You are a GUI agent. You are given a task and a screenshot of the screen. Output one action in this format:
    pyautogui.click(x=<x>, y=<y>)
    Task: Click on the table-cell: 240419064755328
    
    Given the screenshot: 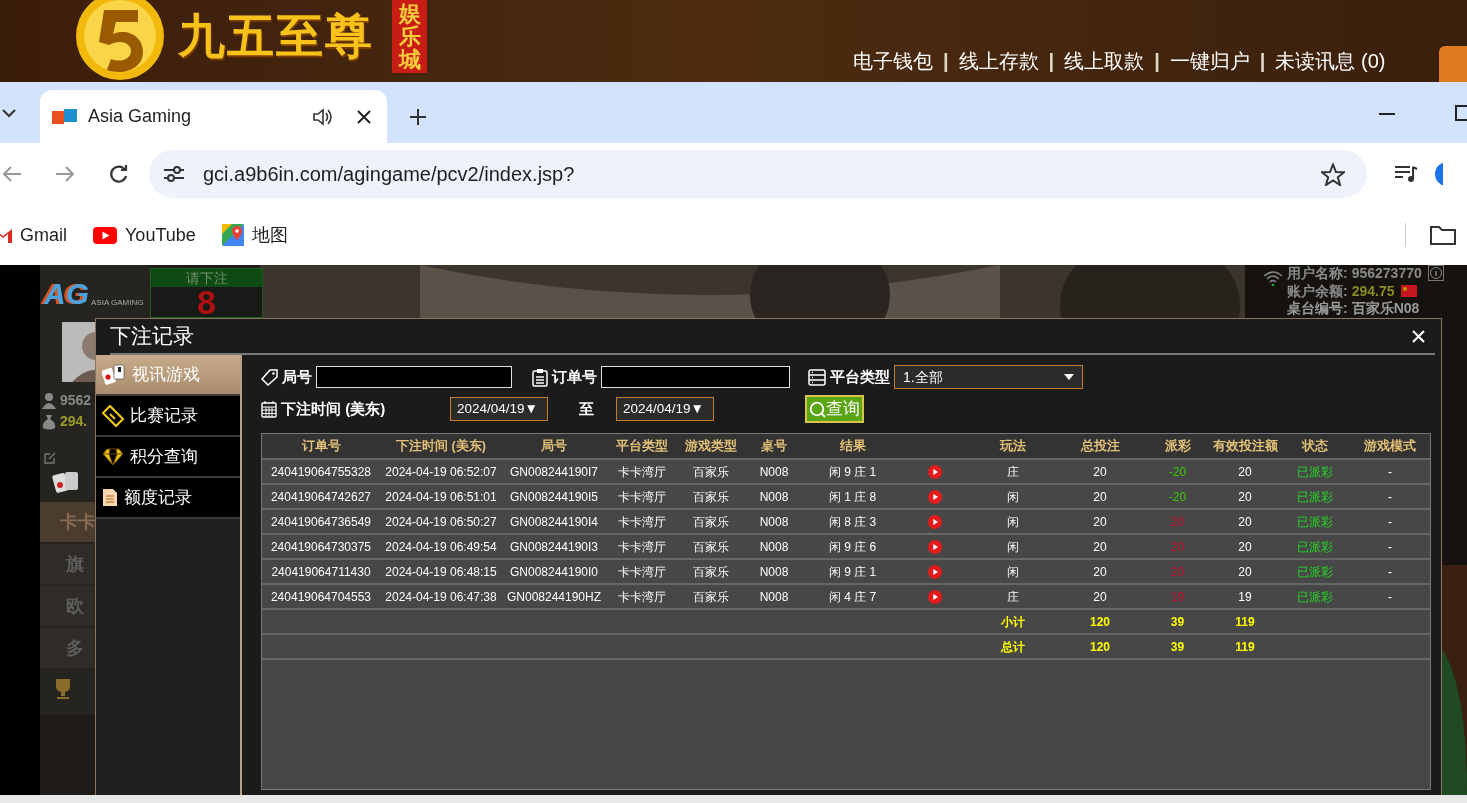 What is the action you would take?
    pyautogui.click(x=321, y=471)
    